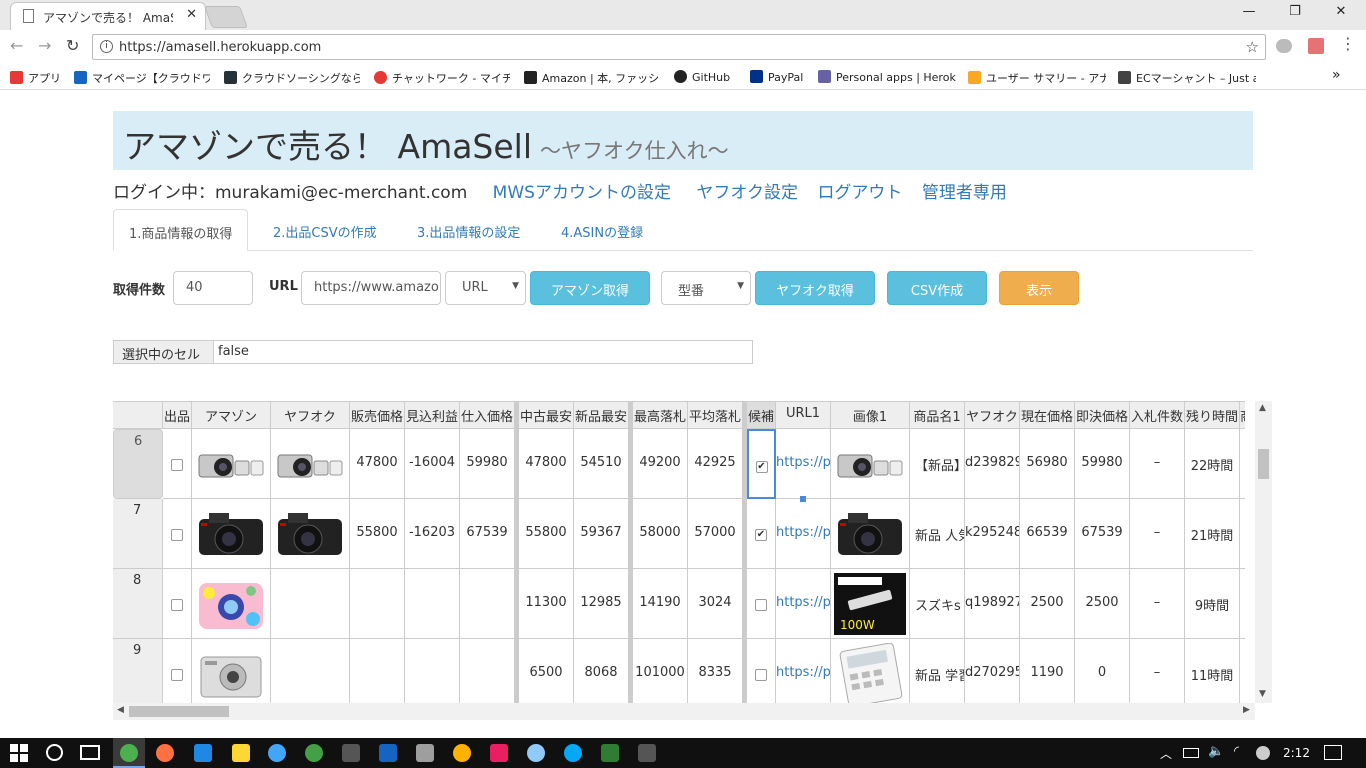 The width and height of the screenshot is (1366, 768). What do you see at coordinates (937, 288) in the screenshot?
I see `csv-create-button: CSV作成` at bounding box center [937, 288].